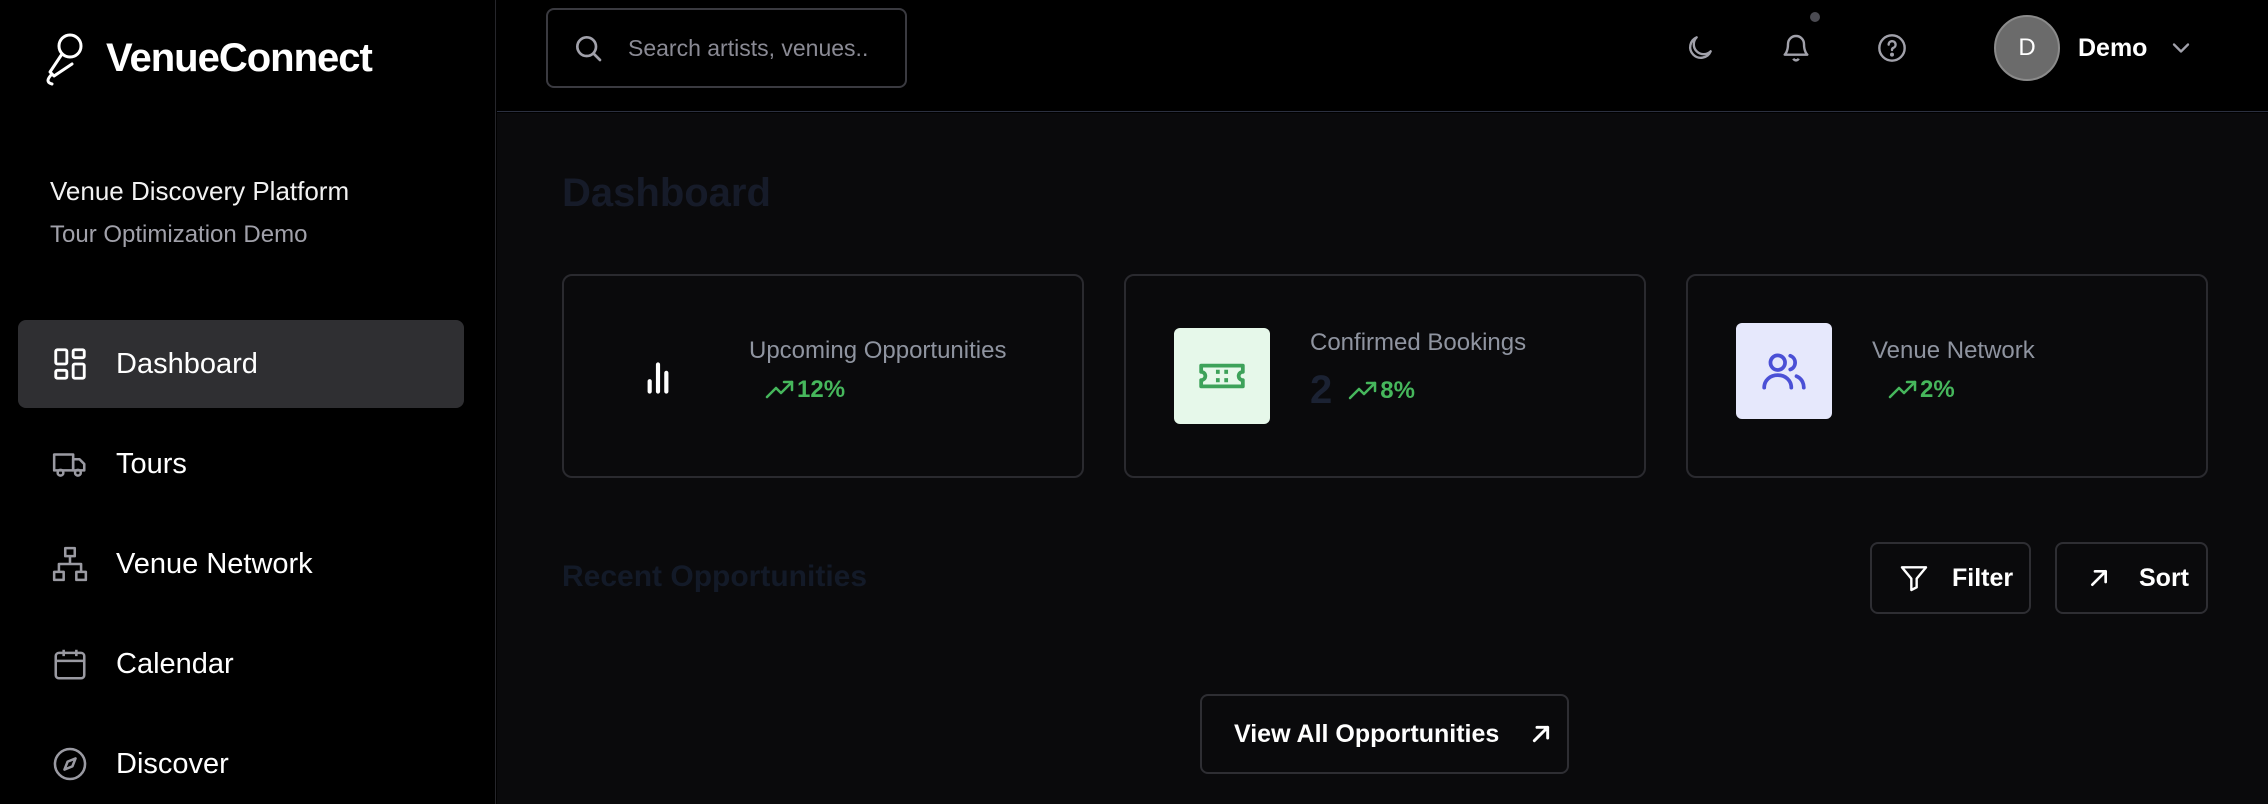 The image size is (2268, 804). I want to click on stat-value: 2, so click(1321, 390).